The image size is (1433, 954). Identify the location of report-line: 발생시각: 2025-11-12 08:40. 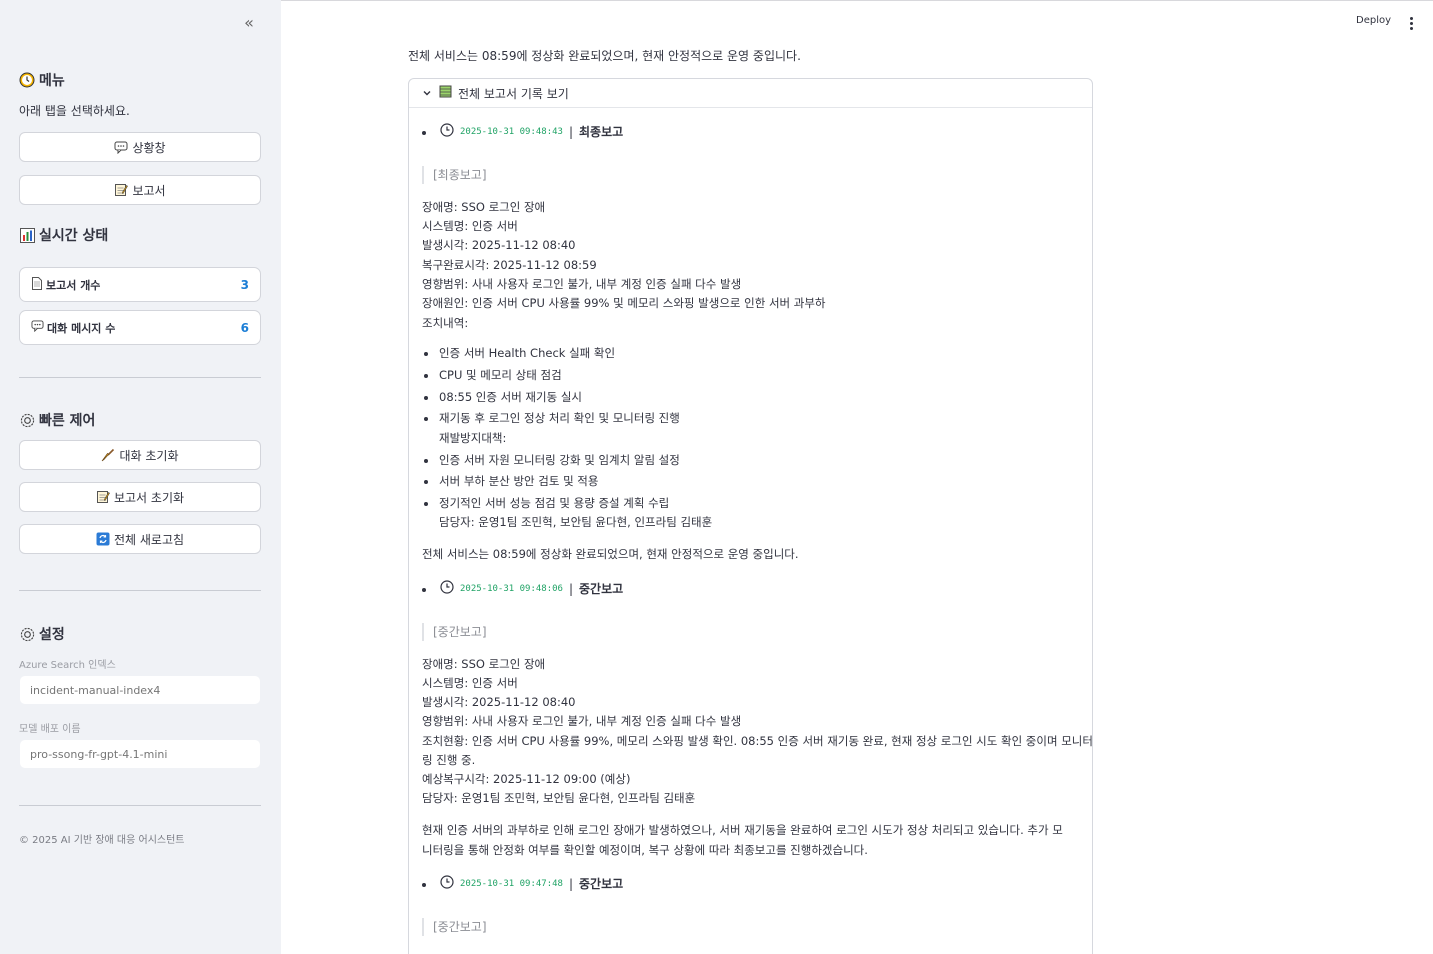
(499, 245).